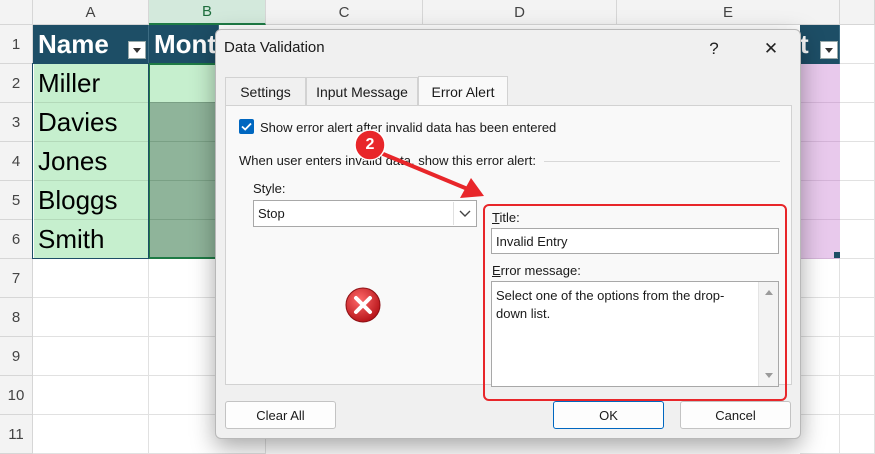 Image resolution: width=875 pixels, height=454 pixels. Describe the element at coordinates (423, 170) in the screenshot. I see `annotation-arrow` at that location.